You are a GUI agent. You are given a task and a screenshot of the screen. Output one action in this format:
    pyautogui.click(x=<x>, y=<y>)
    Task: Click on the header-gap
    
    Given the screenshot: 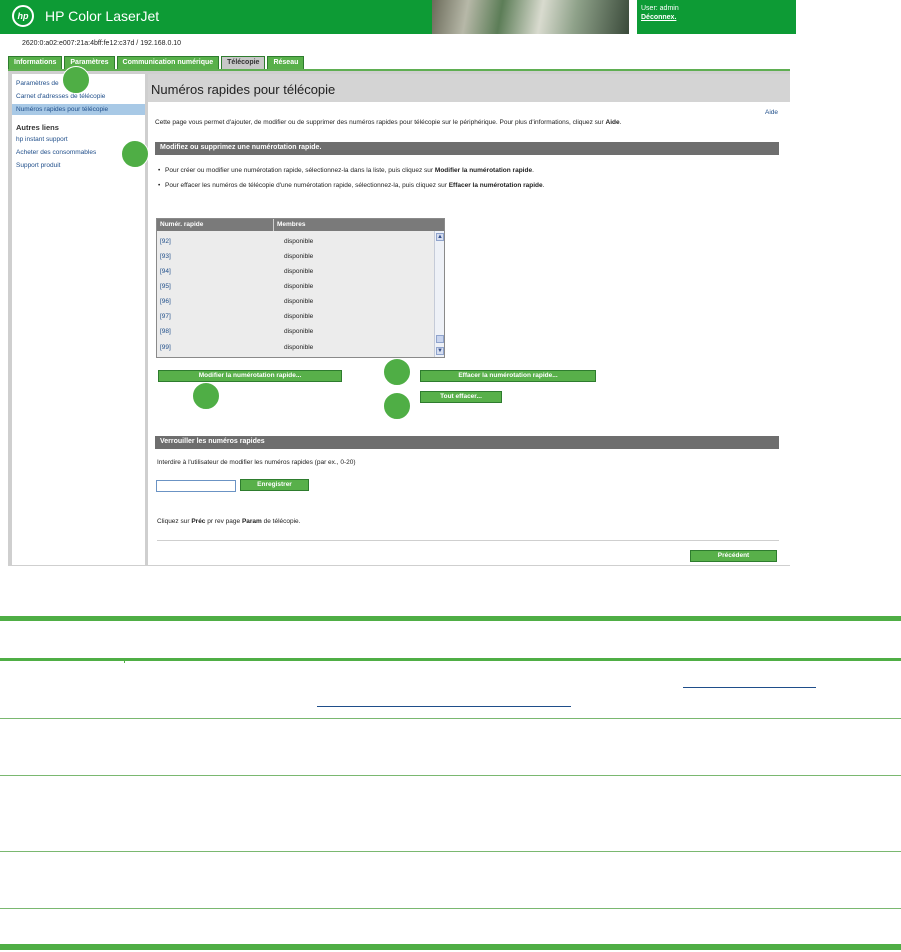 What is the action you would take?
    pyautogui.click(x=633, y=17)
    